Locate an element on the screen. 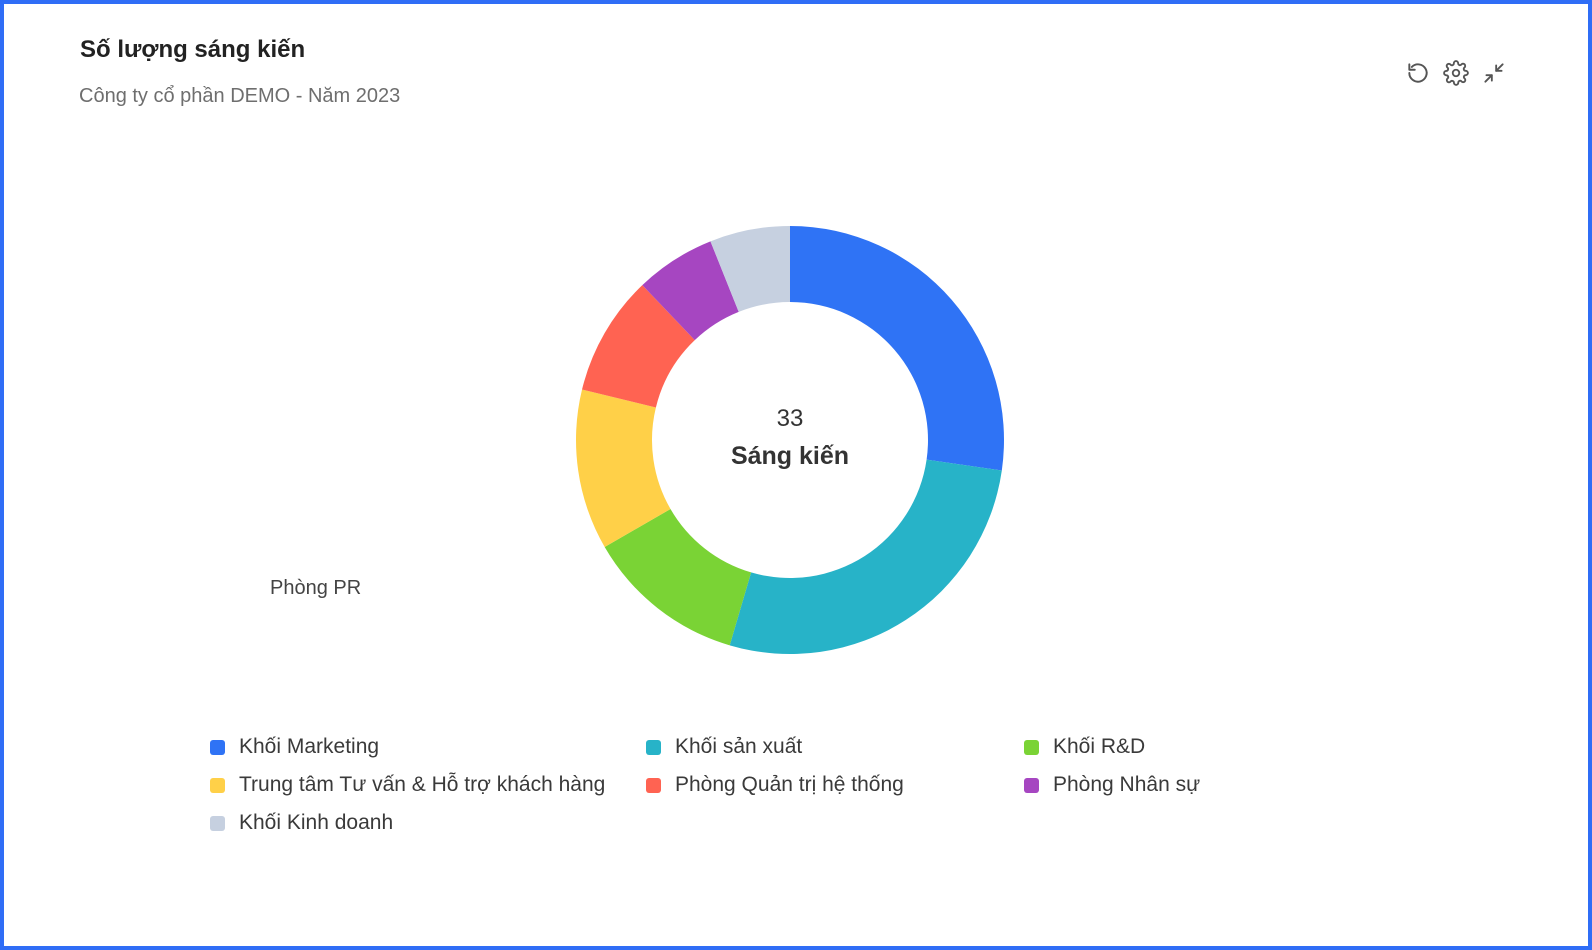 The image size is (1592, 950). legend-label: Phòng Quản trị hệ thống is located at coordinates (789, 784).